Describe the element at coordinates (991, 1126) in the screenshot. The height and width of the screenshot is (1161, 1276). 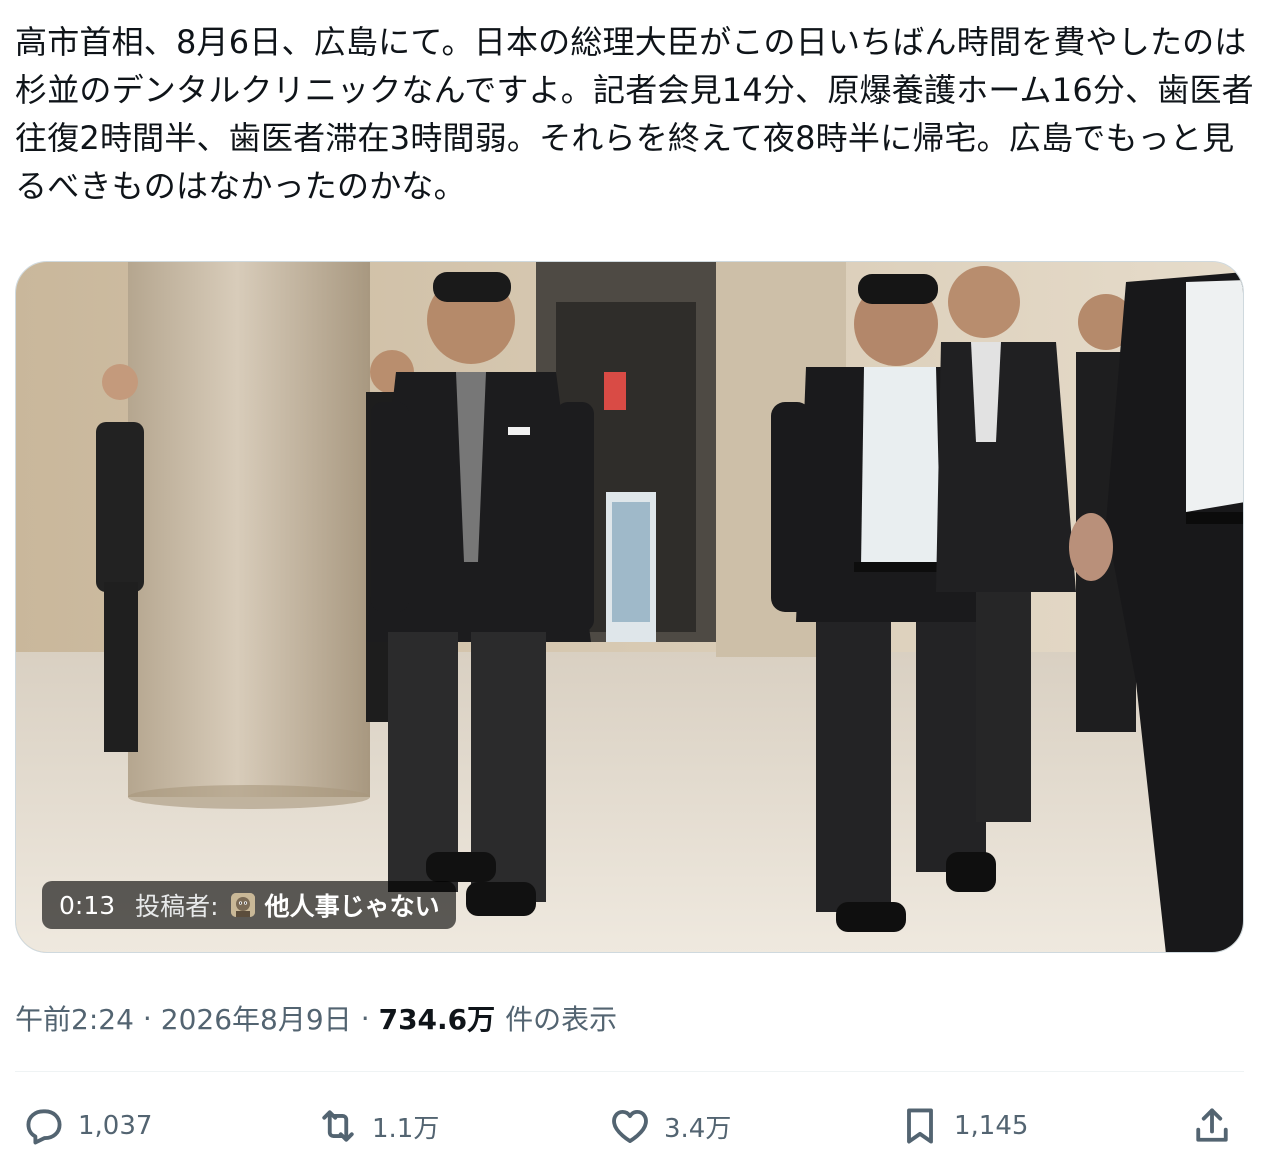
I see `bookmark-count: 1,145` at that location.